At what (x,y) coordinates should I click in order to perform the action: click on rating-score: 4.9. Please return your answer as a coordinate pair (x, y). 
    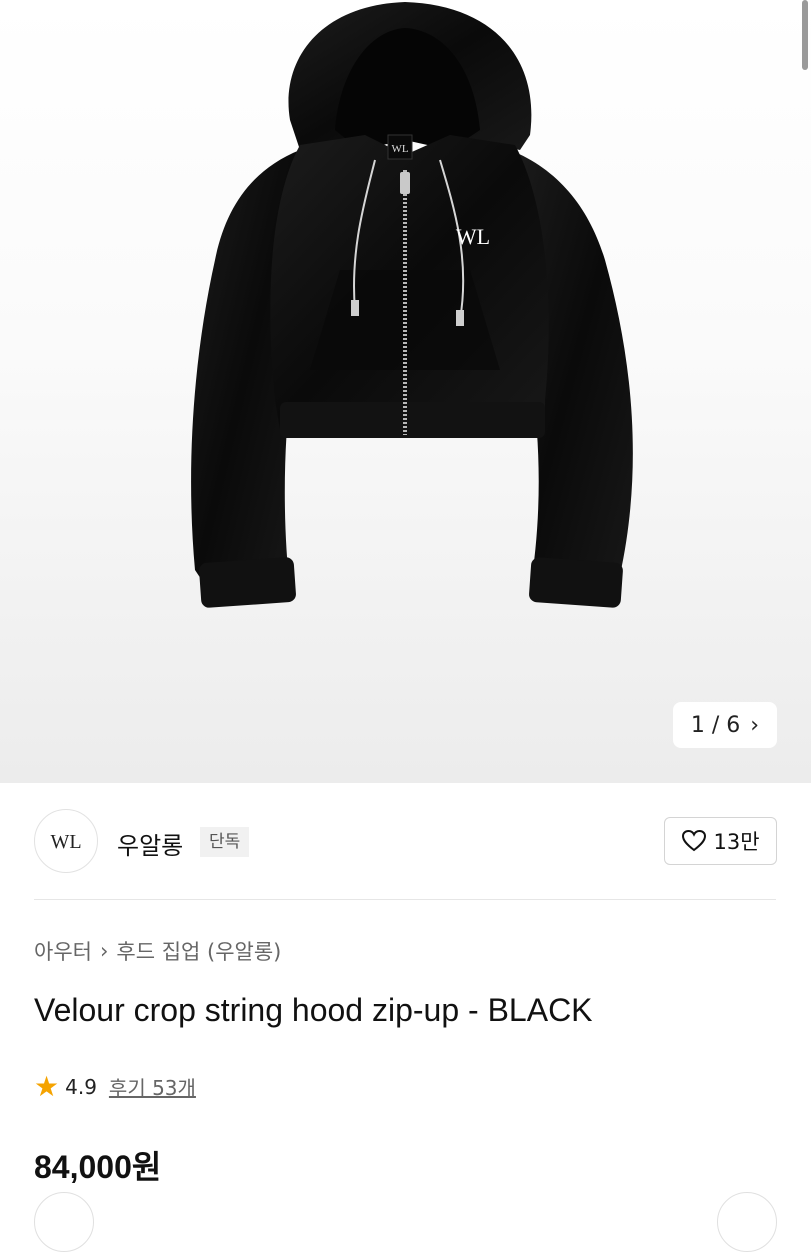
    Looking at the image, I should click on (81, 1086).